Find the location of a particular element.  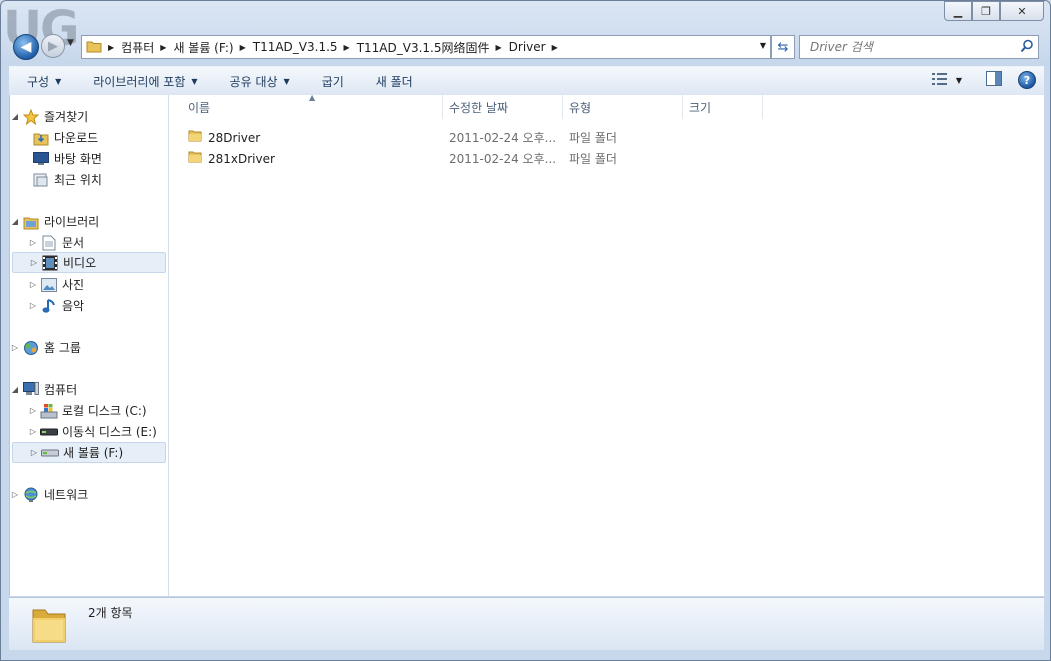

address-dropdown-icon: ▼ is located at coordinates (763, 45).